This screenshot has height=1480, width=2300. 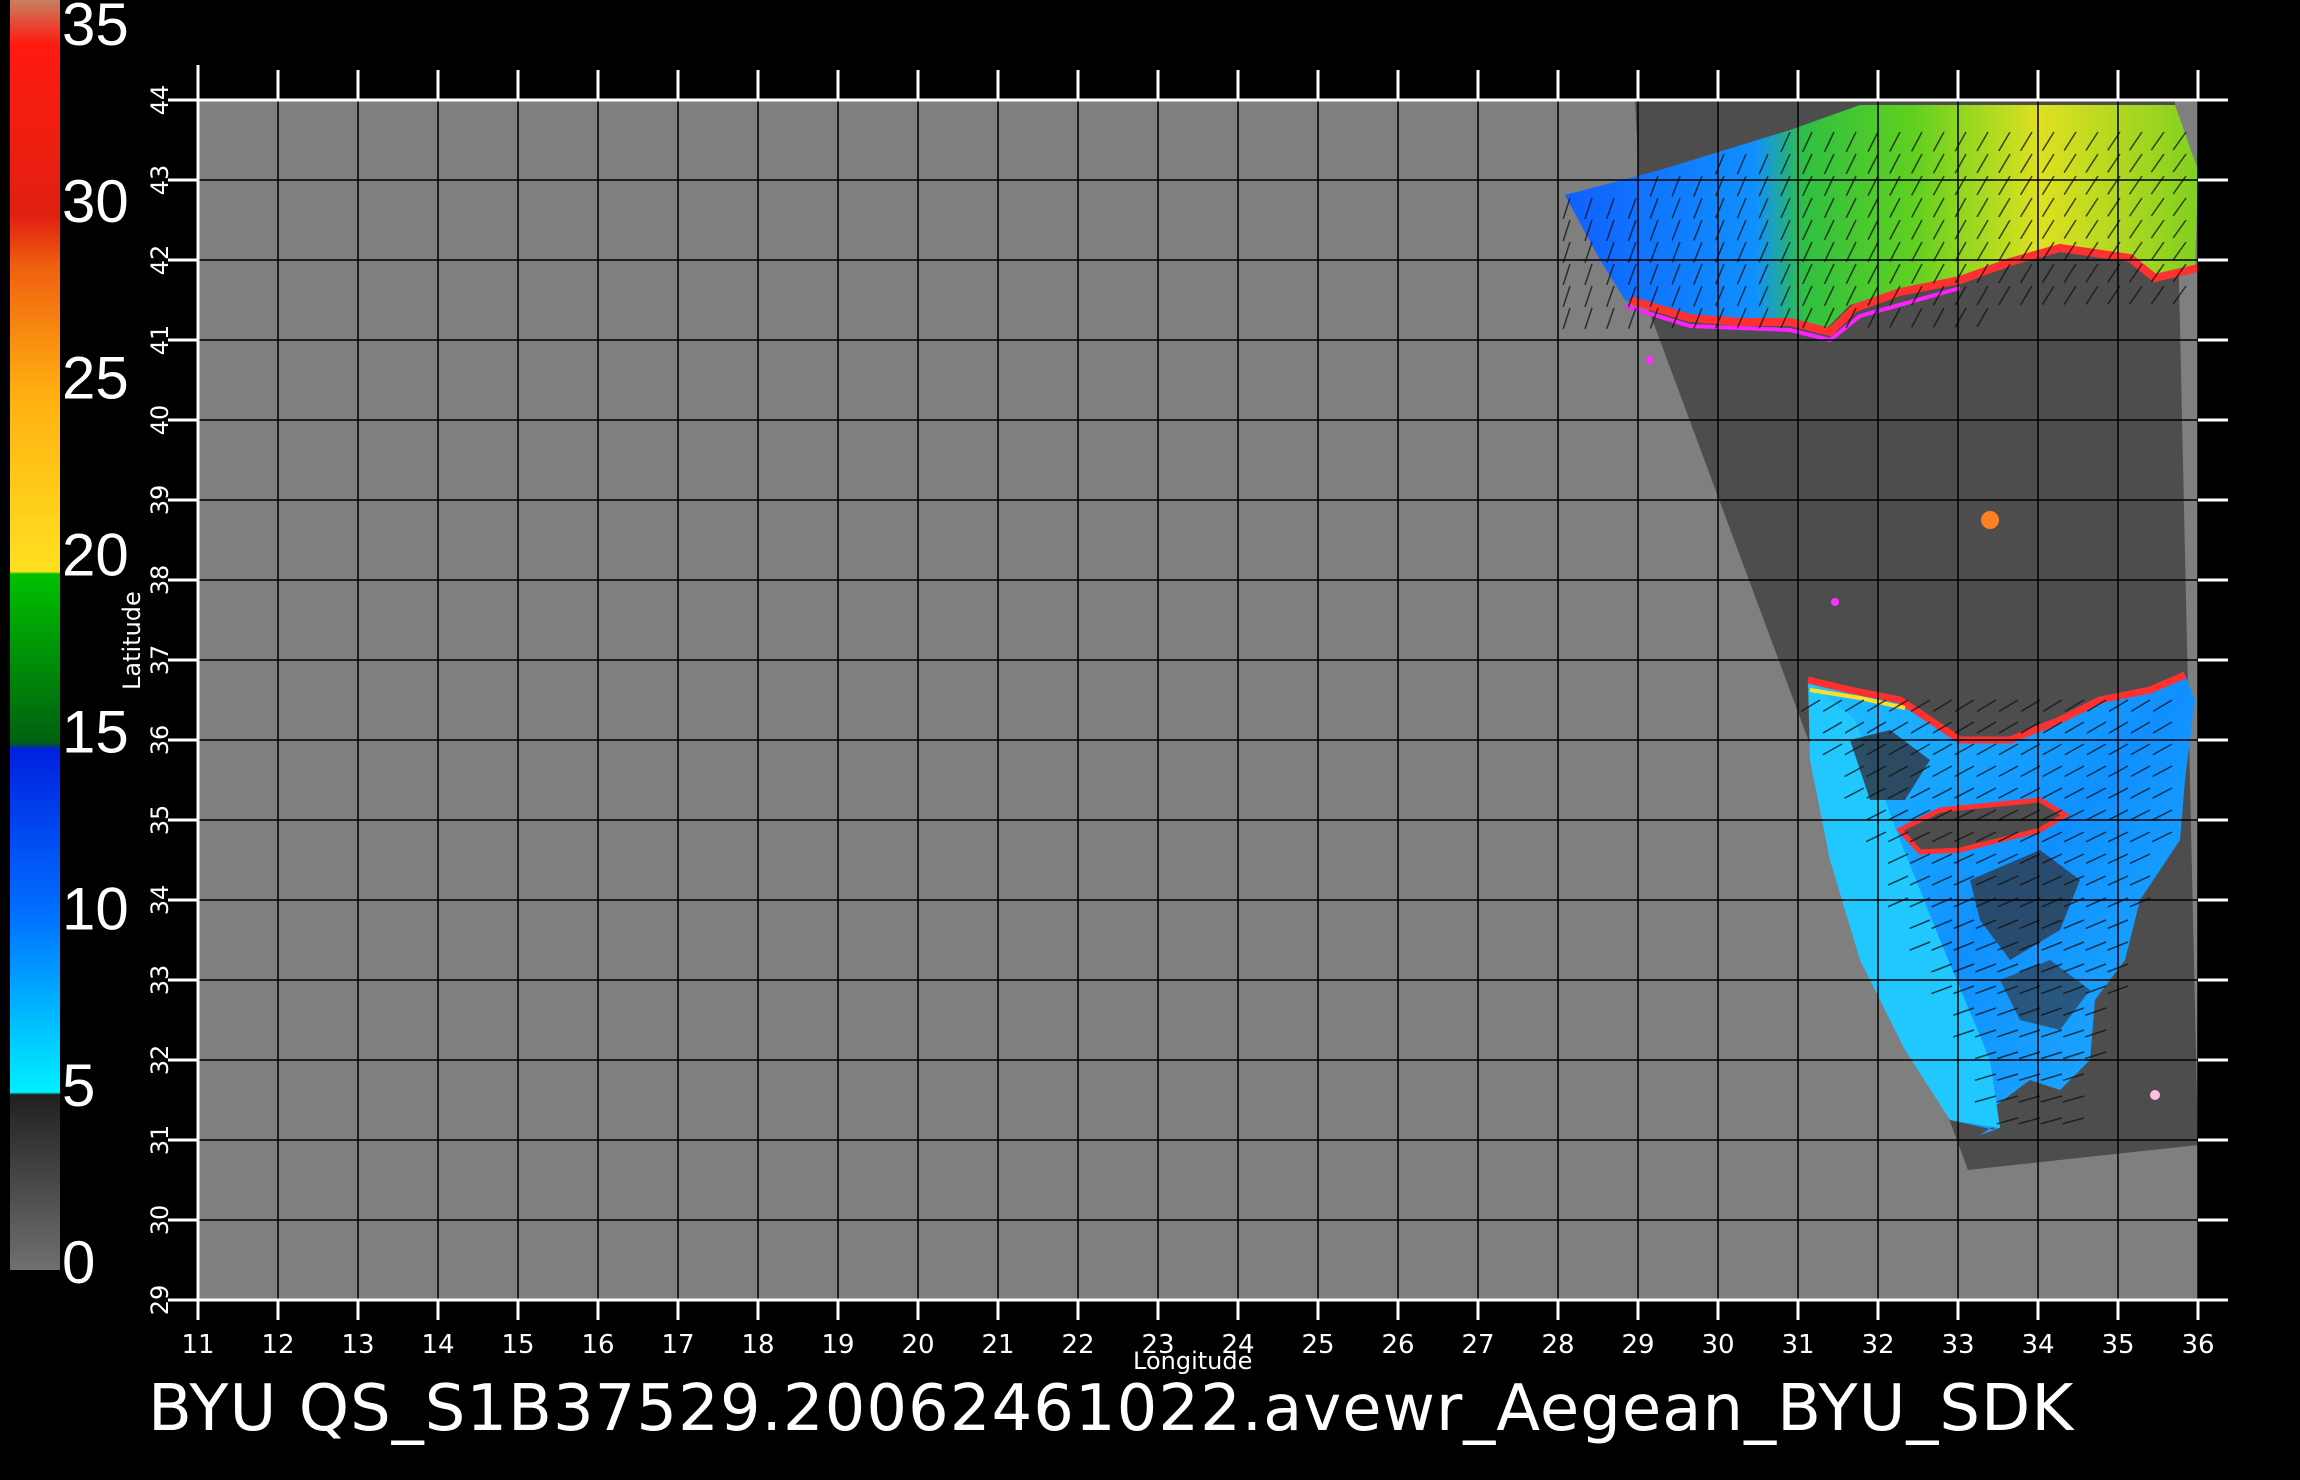 What do you see at coordinates (1717, 1345) in the screenshot?
I see `x-tick-label: 30` at bounding box center [1717, 1345].